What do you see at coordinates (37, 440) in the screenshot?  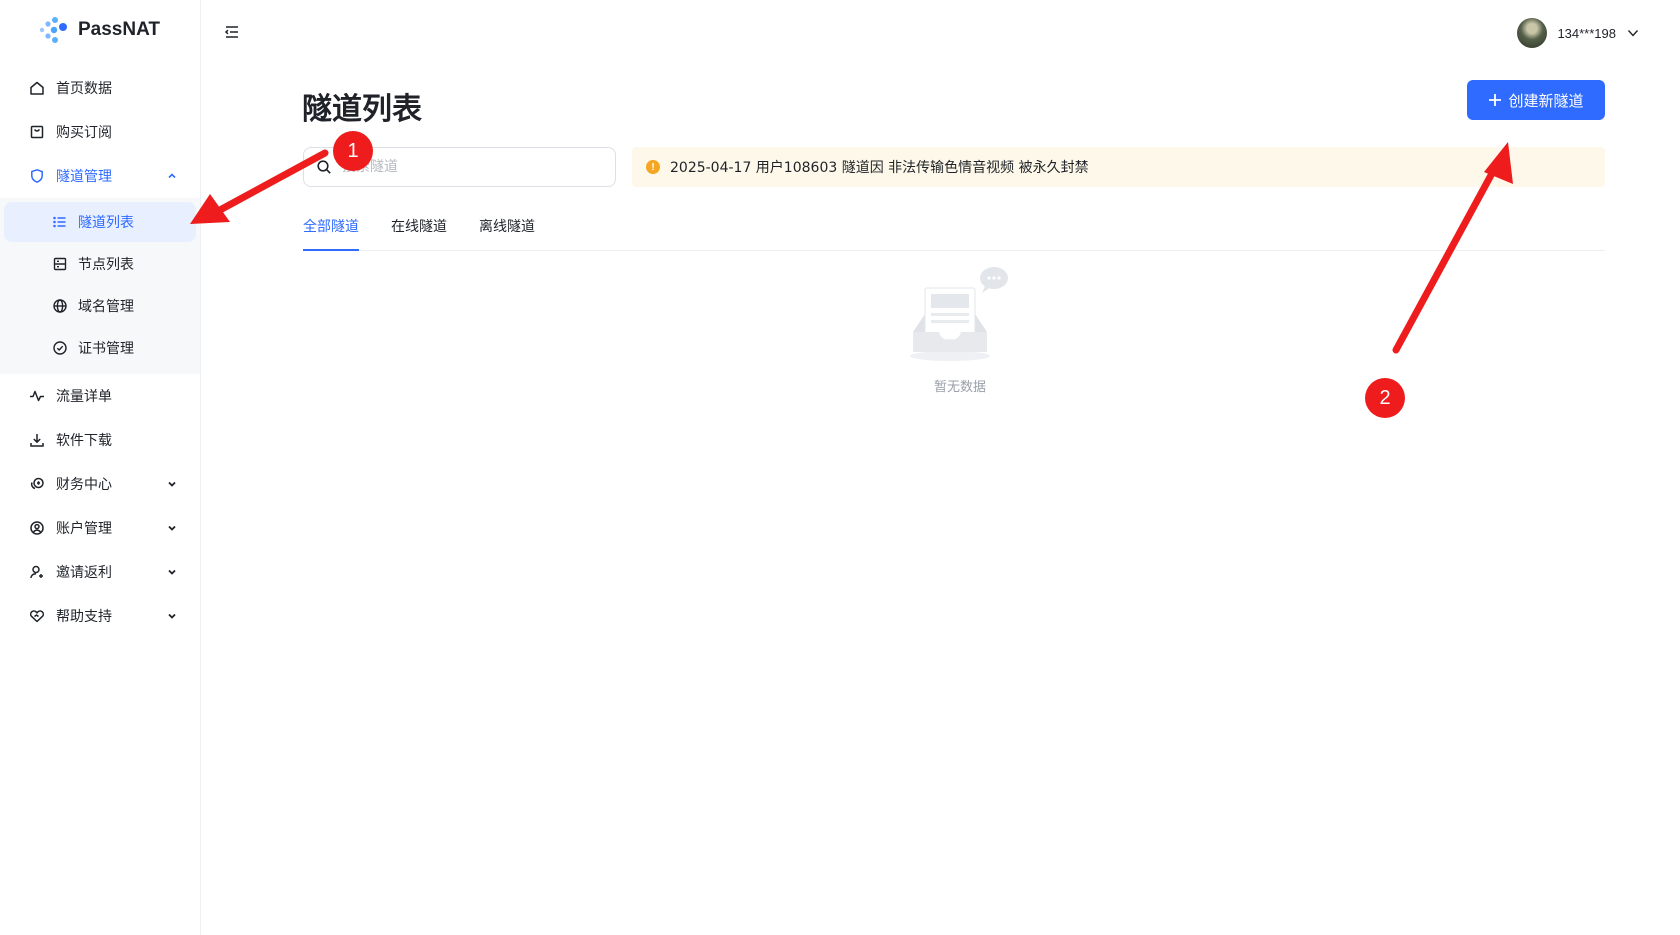 I see `download-icon` at bounding box center [37, 440].